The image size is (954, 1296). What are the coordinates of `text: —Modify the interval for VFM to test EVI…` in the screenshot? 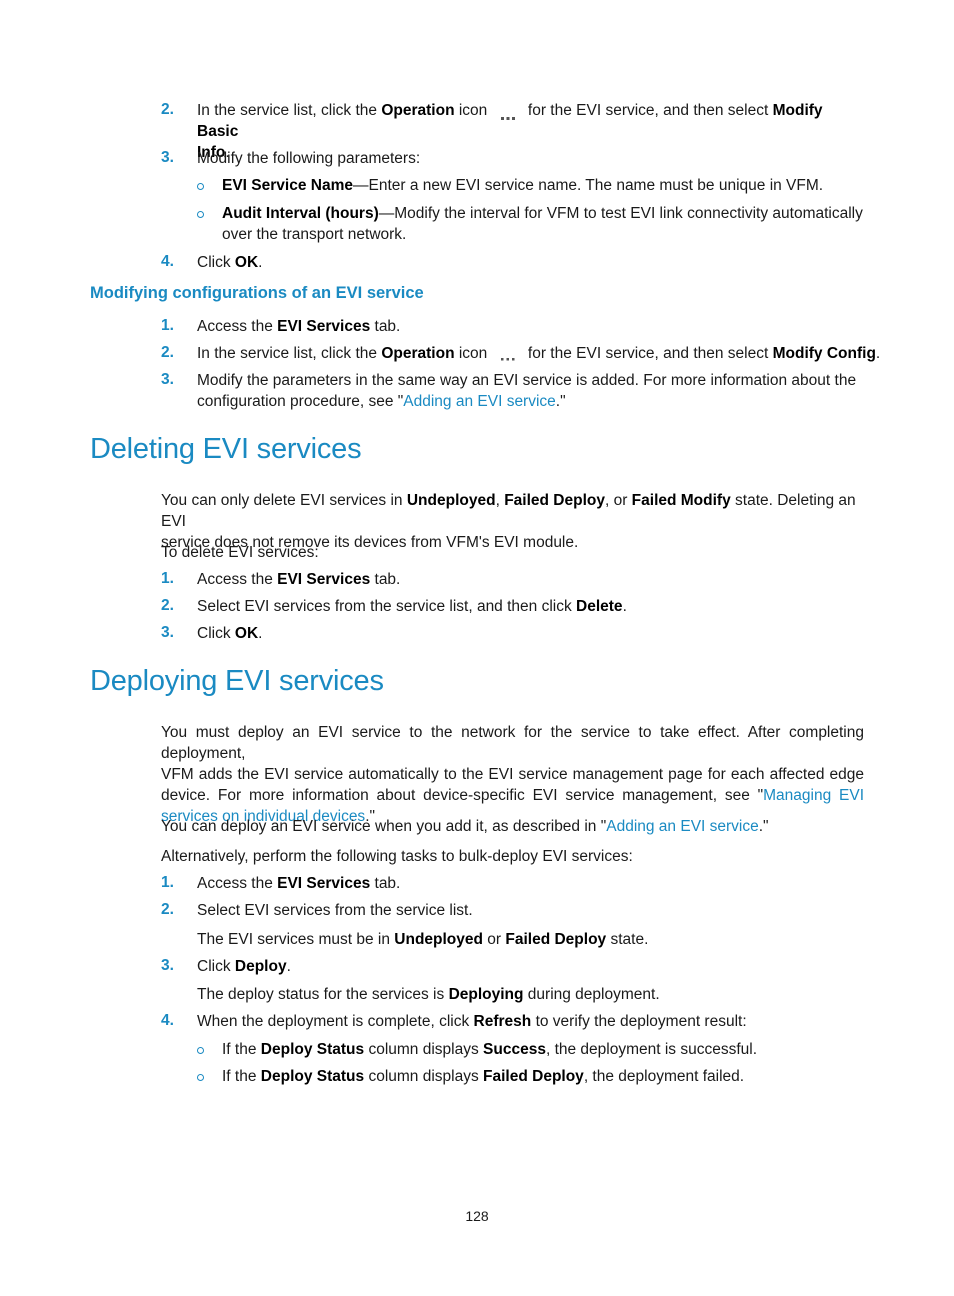 It's located at (620, 213).